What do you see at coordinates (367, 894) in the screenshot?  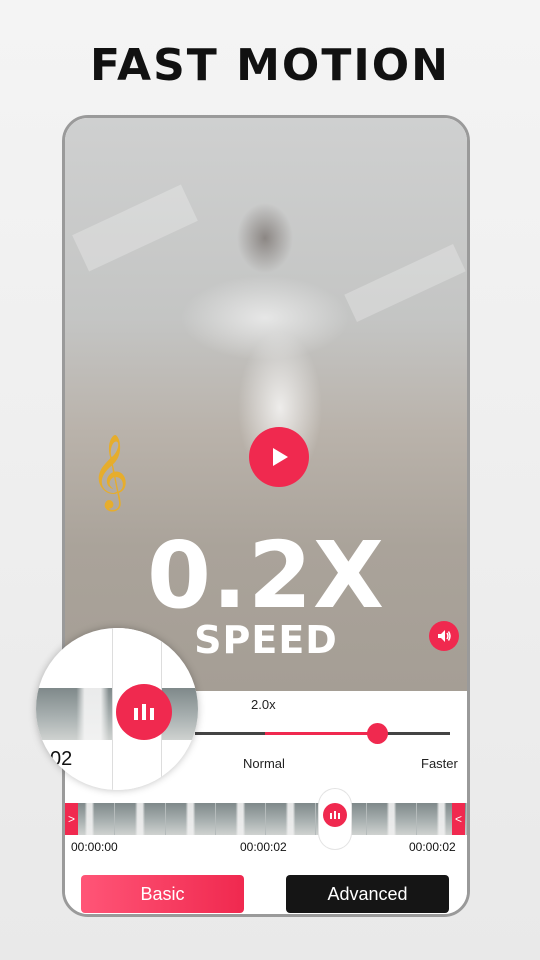 I see `advanced-button: Advanced` at bounding box center [367, 894].